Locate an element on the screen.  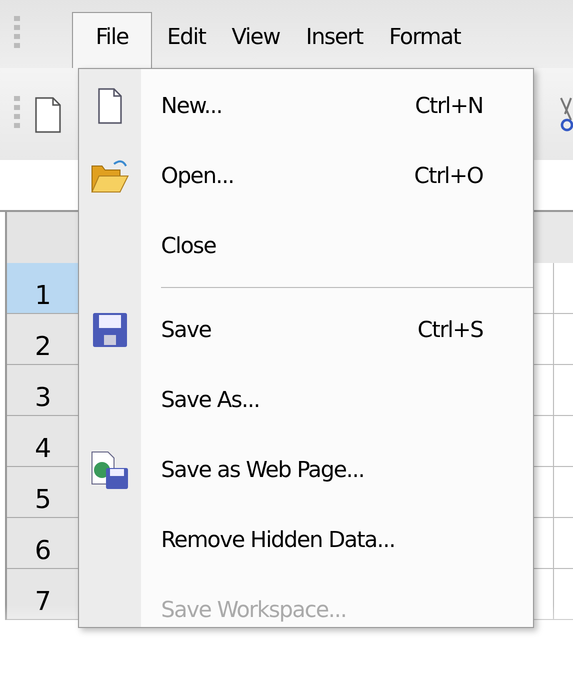
menu-bar-item: Edit is located at coordinates (186, 40).